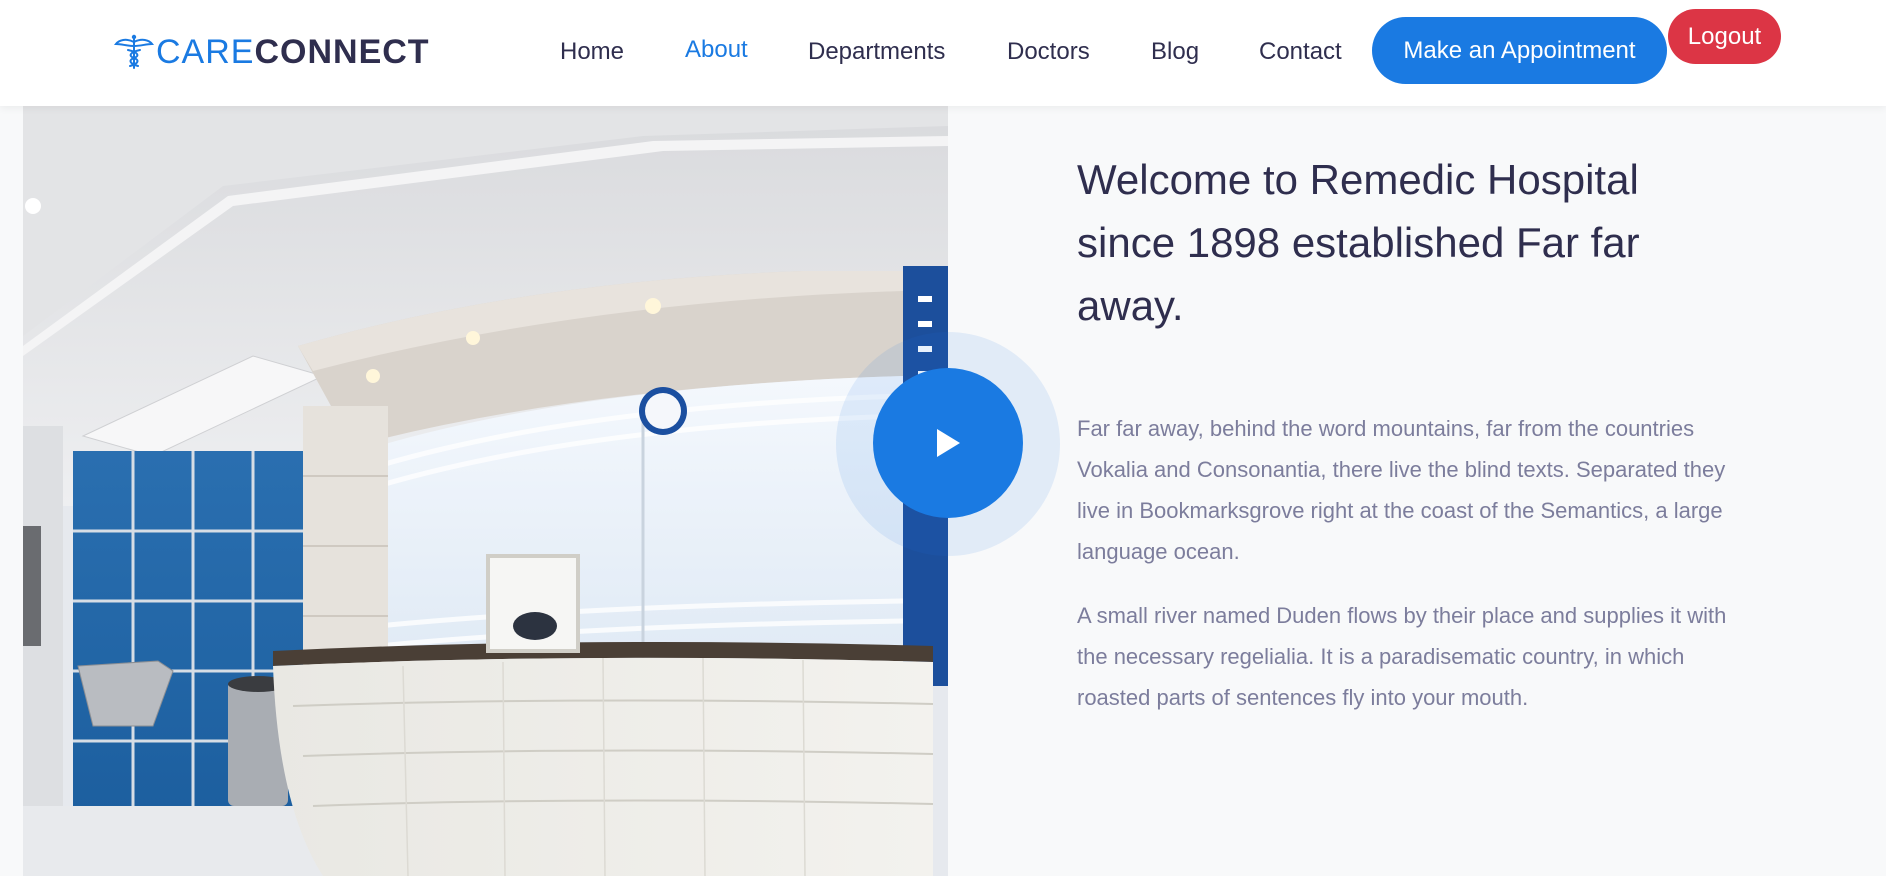  I want to click on nav-contact: Contact, so click(1300, 52).